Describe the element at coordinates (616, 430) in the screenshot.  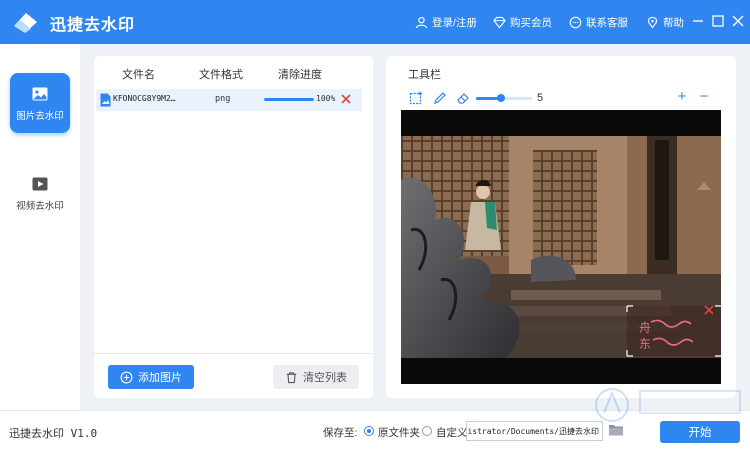
I see `folder-icon` at that location.